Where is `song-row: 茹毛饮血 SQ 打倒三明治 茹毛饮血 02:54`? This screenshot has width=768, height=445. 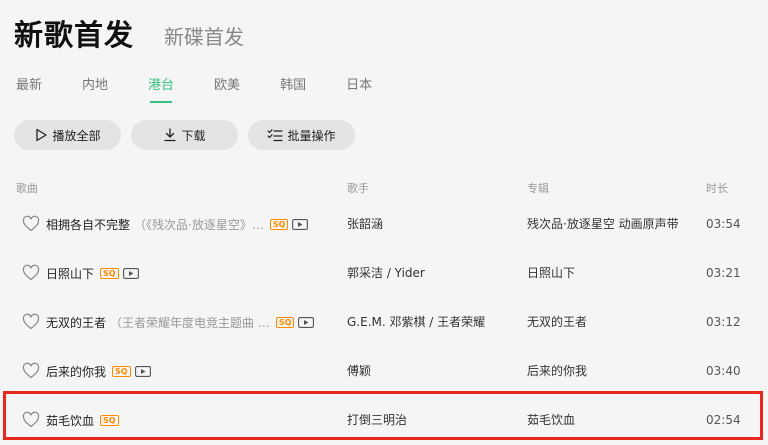
song-row: 茹毛饮血 SQ 打倒三明治 茹毛饮血 02:54 is located at coordinates (384, 420).